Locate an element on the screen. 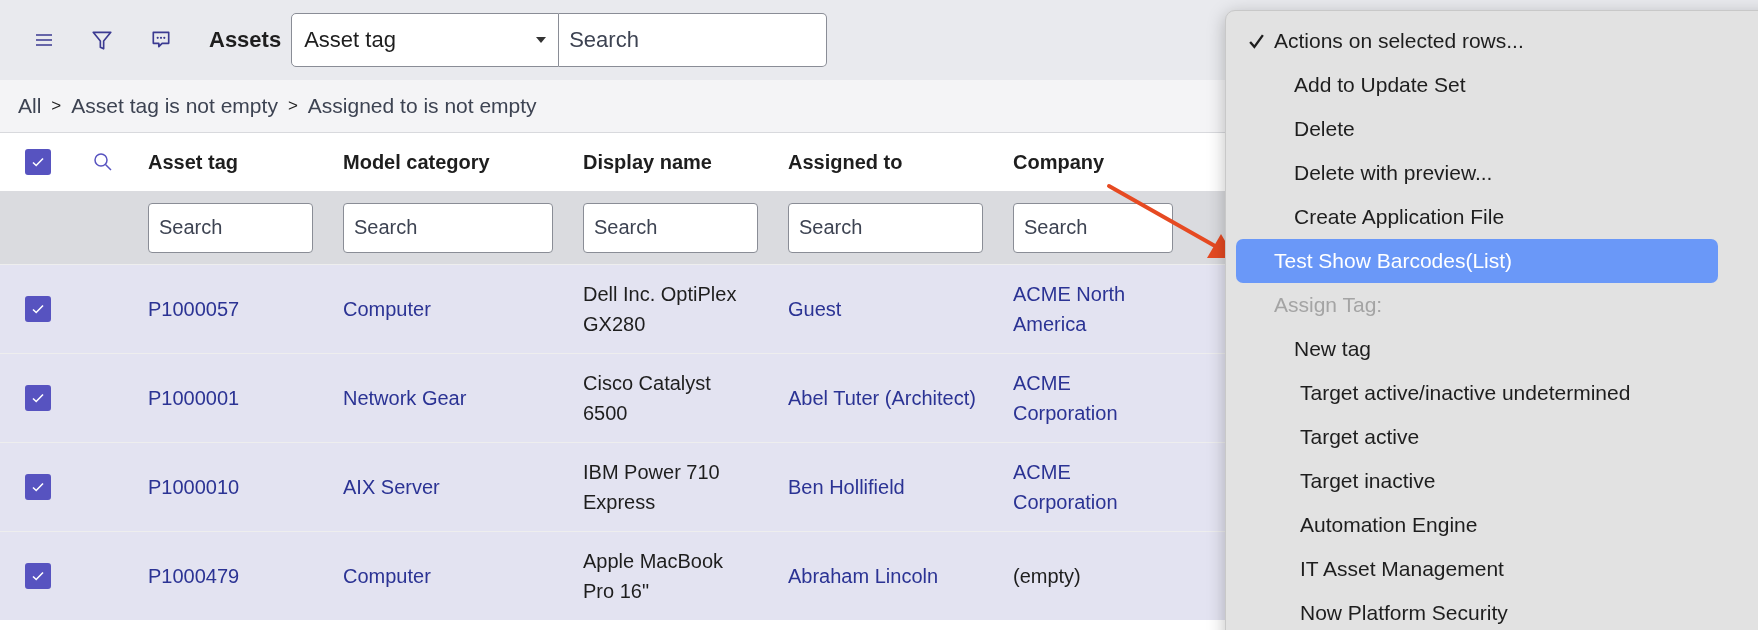 Image resolution: width=1758 pixels, height=630 pixels. table-cell-link: Abraham Lincoln is located at coordinates (863, 576).